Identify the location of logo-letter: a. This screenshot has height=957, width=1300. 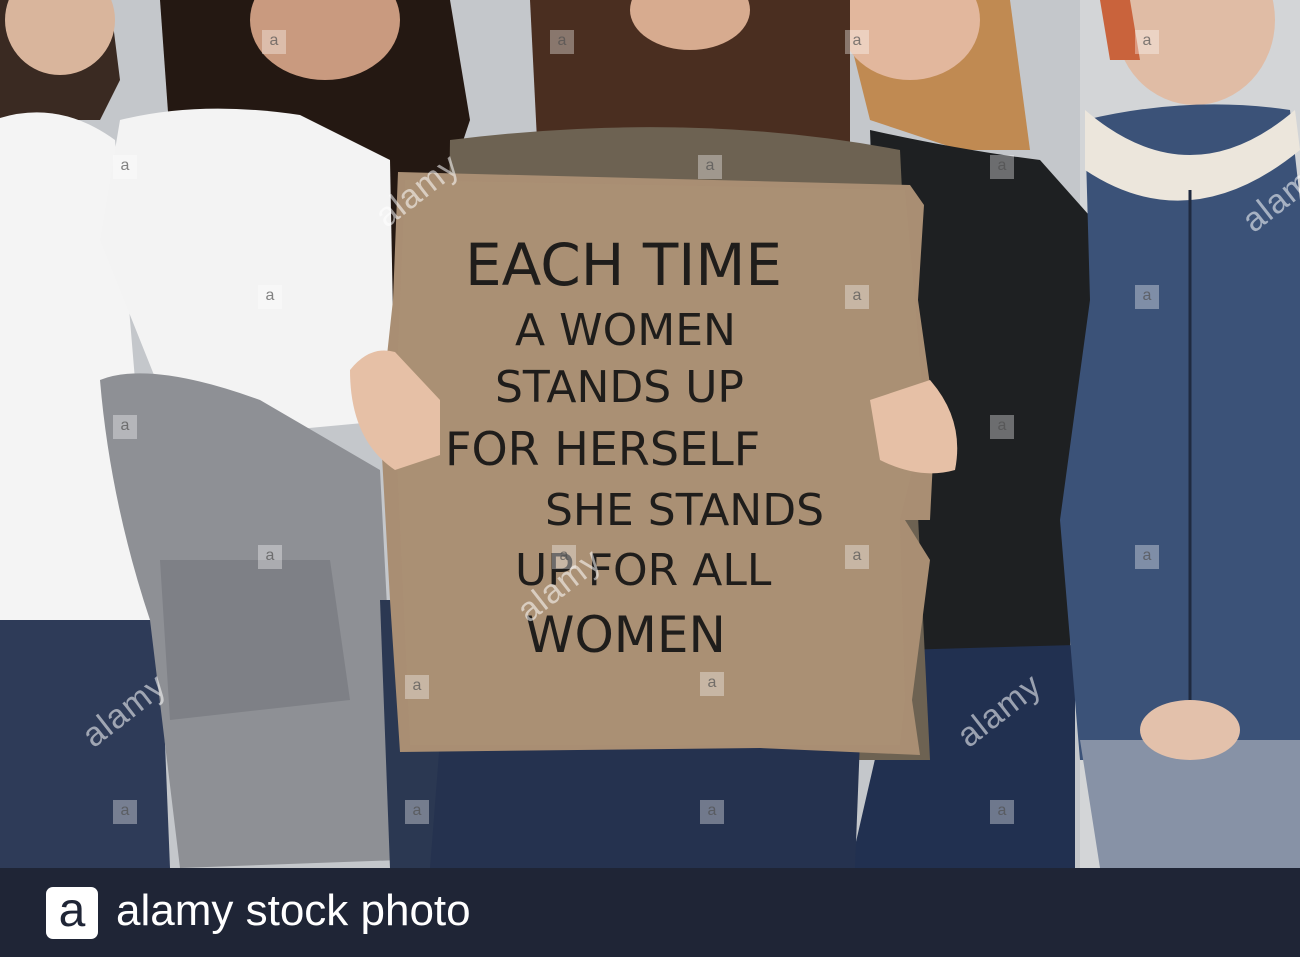
(72, 910).